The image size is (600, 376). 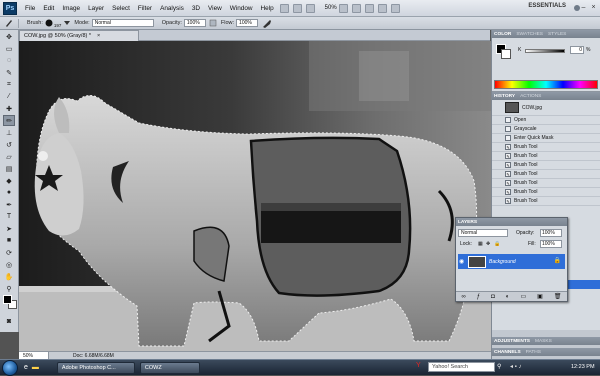 I want to click on ie-icon: e, so click(x=26, y=367).